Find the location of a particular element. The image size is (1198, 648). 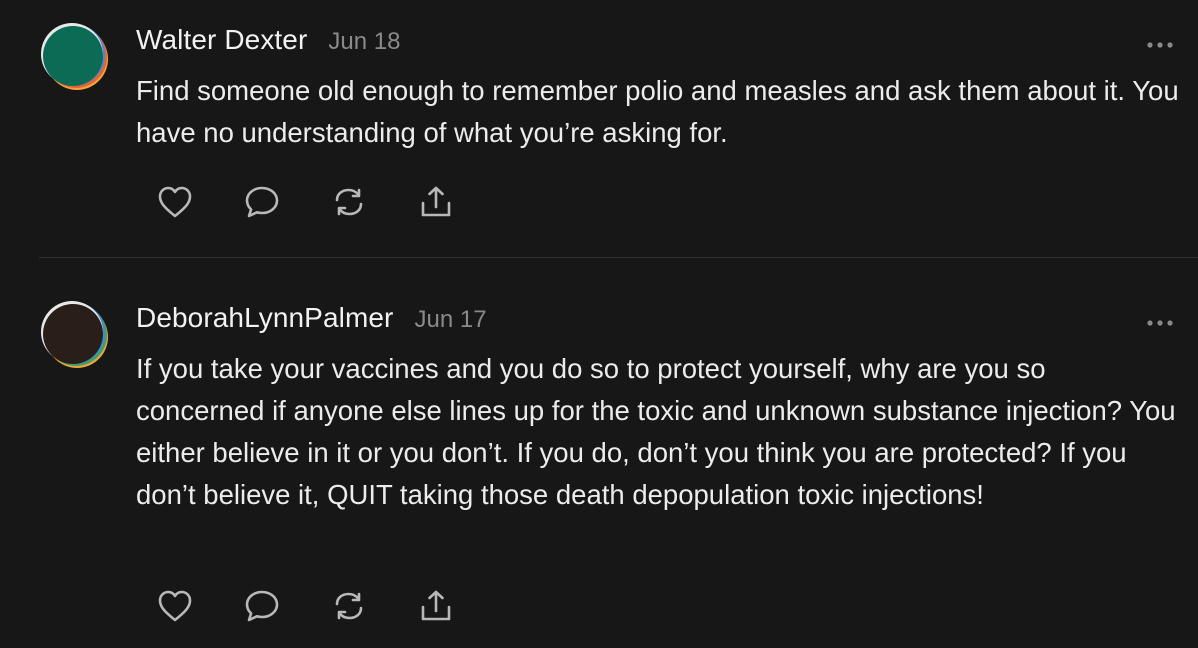

divider is located at coordinates (618, 257).